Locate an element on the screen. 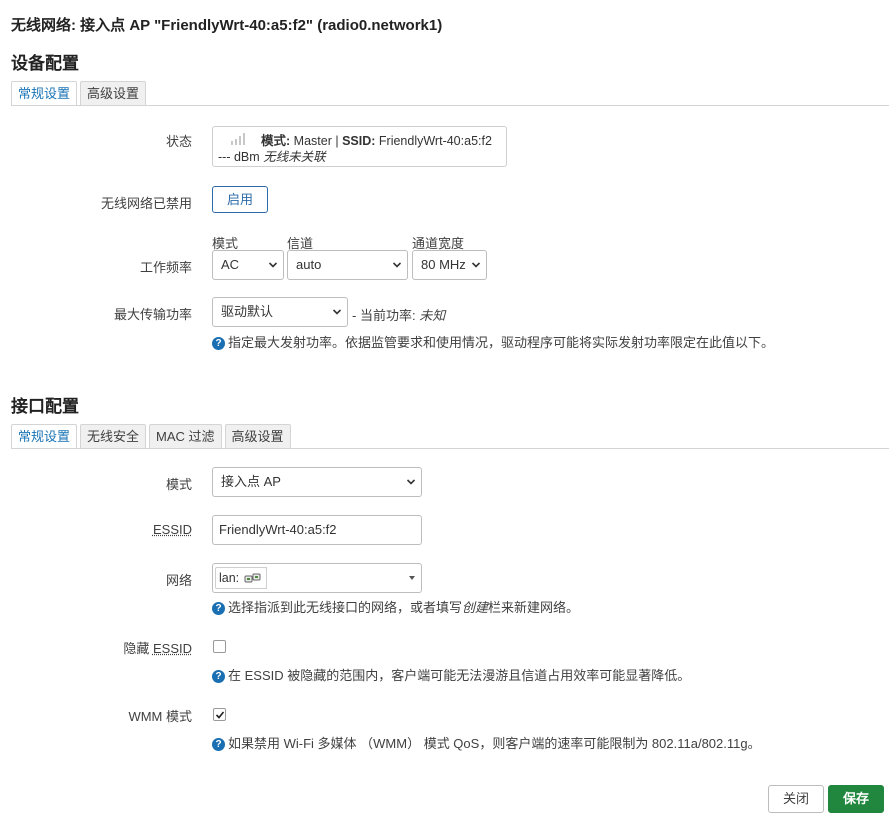 The image size is (896, 825). status-signal: --- dBm is located at coordinates (239, 157).